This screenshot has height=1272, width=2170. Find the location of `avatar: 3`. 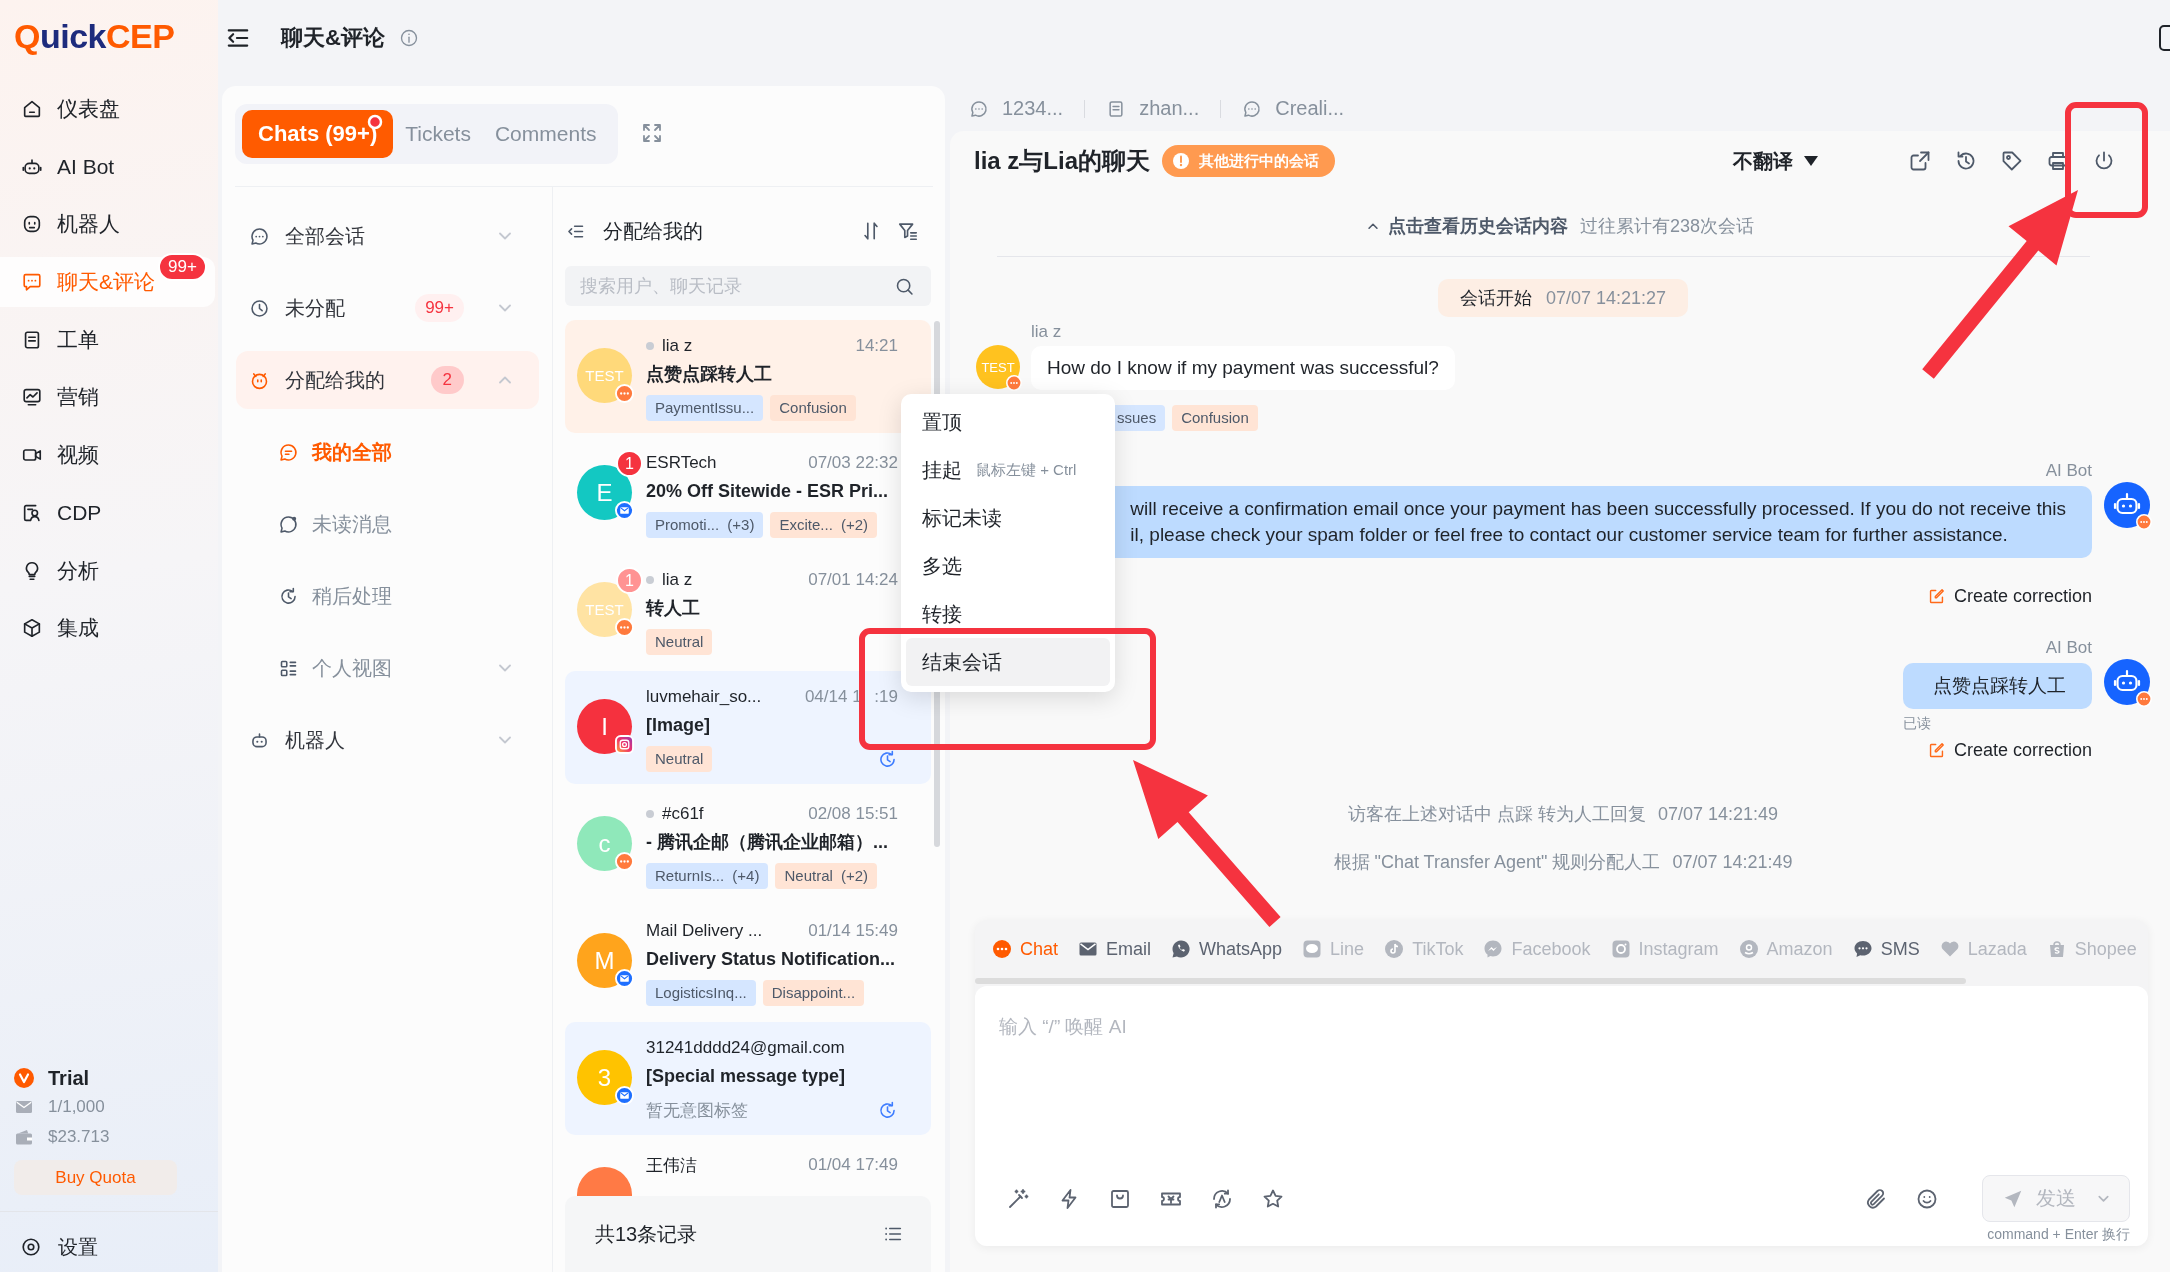

avatar: 3 is located at coordinates (604, 1077).